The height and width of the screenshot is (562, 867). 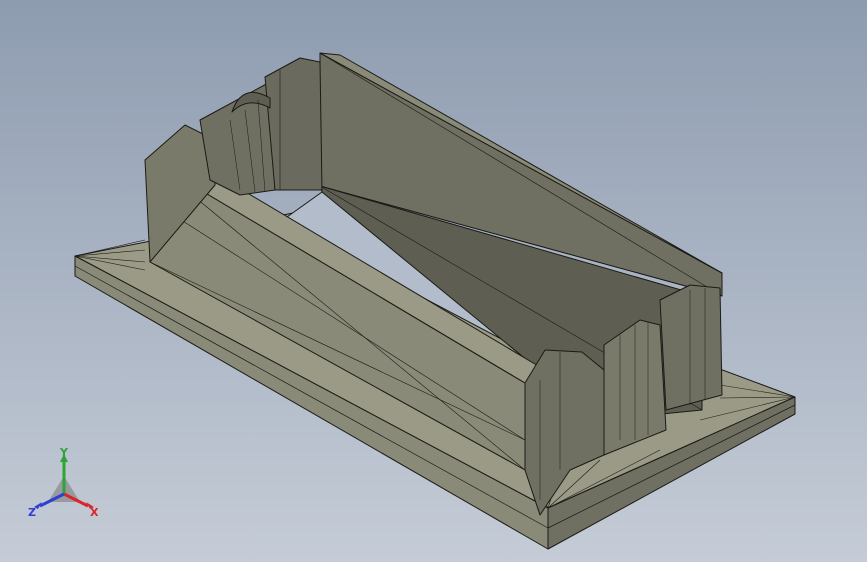 What do you see at coordinates (65, 486) in the screenshot?
I see `orientation-triad: Y X Z` at bounding box center [65, 486].